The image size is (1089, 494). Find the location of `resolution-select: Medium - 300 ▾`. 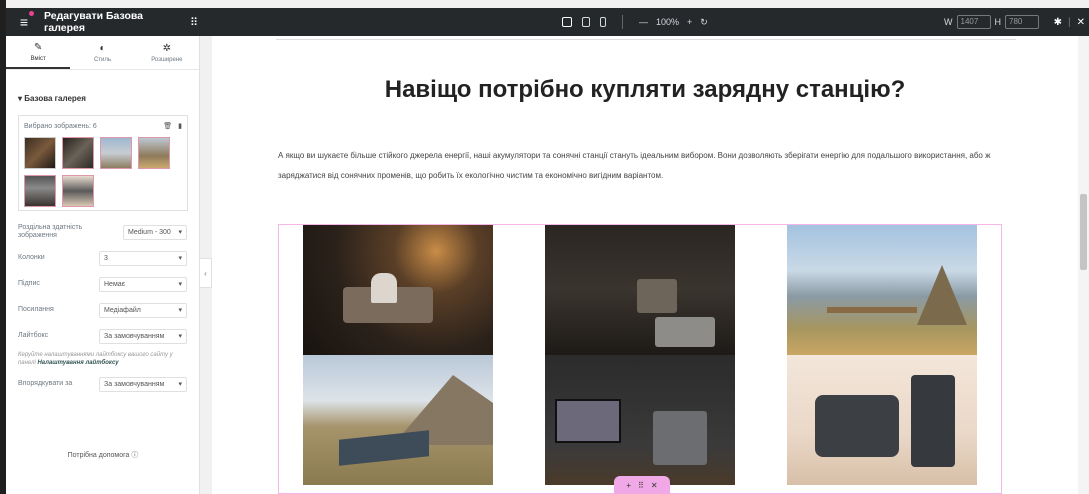

resolution-select: Medium - 300 ▾ is located at coordinates (155, 232).